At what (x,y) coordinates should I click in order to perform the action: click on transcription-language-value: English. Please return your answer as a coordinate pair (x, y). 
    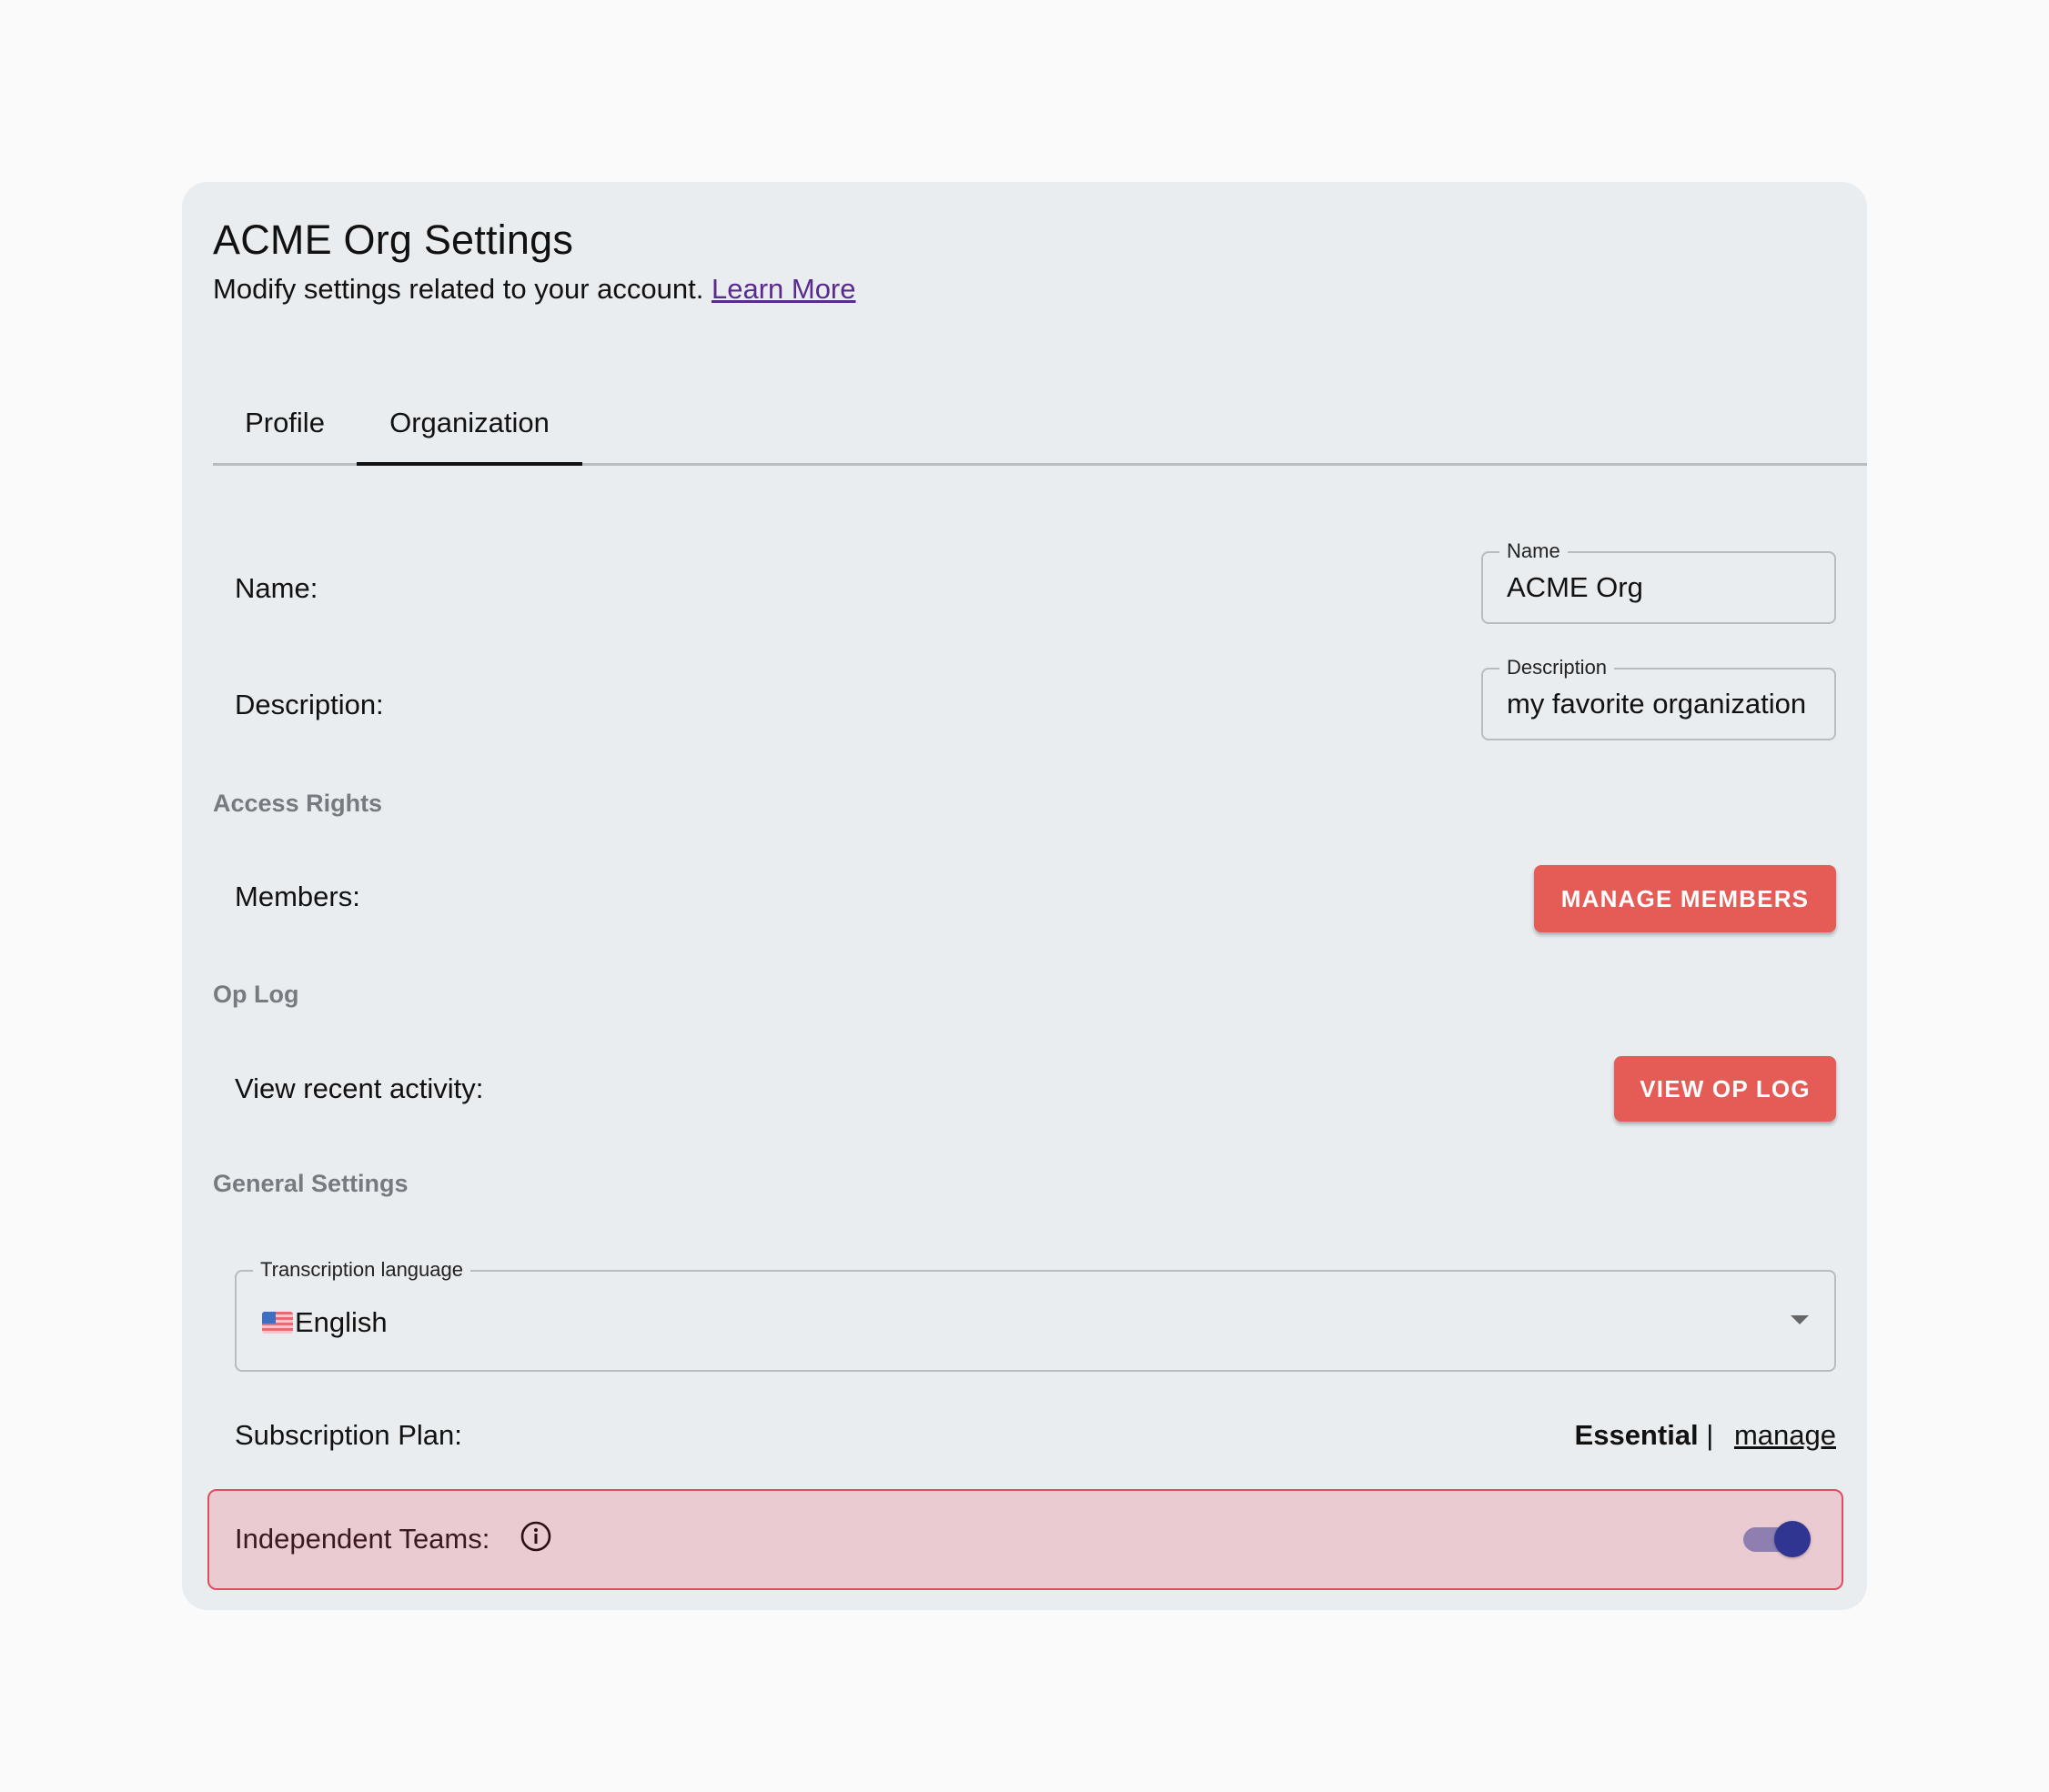
    Looking at the image, I should click on (325, 1323).